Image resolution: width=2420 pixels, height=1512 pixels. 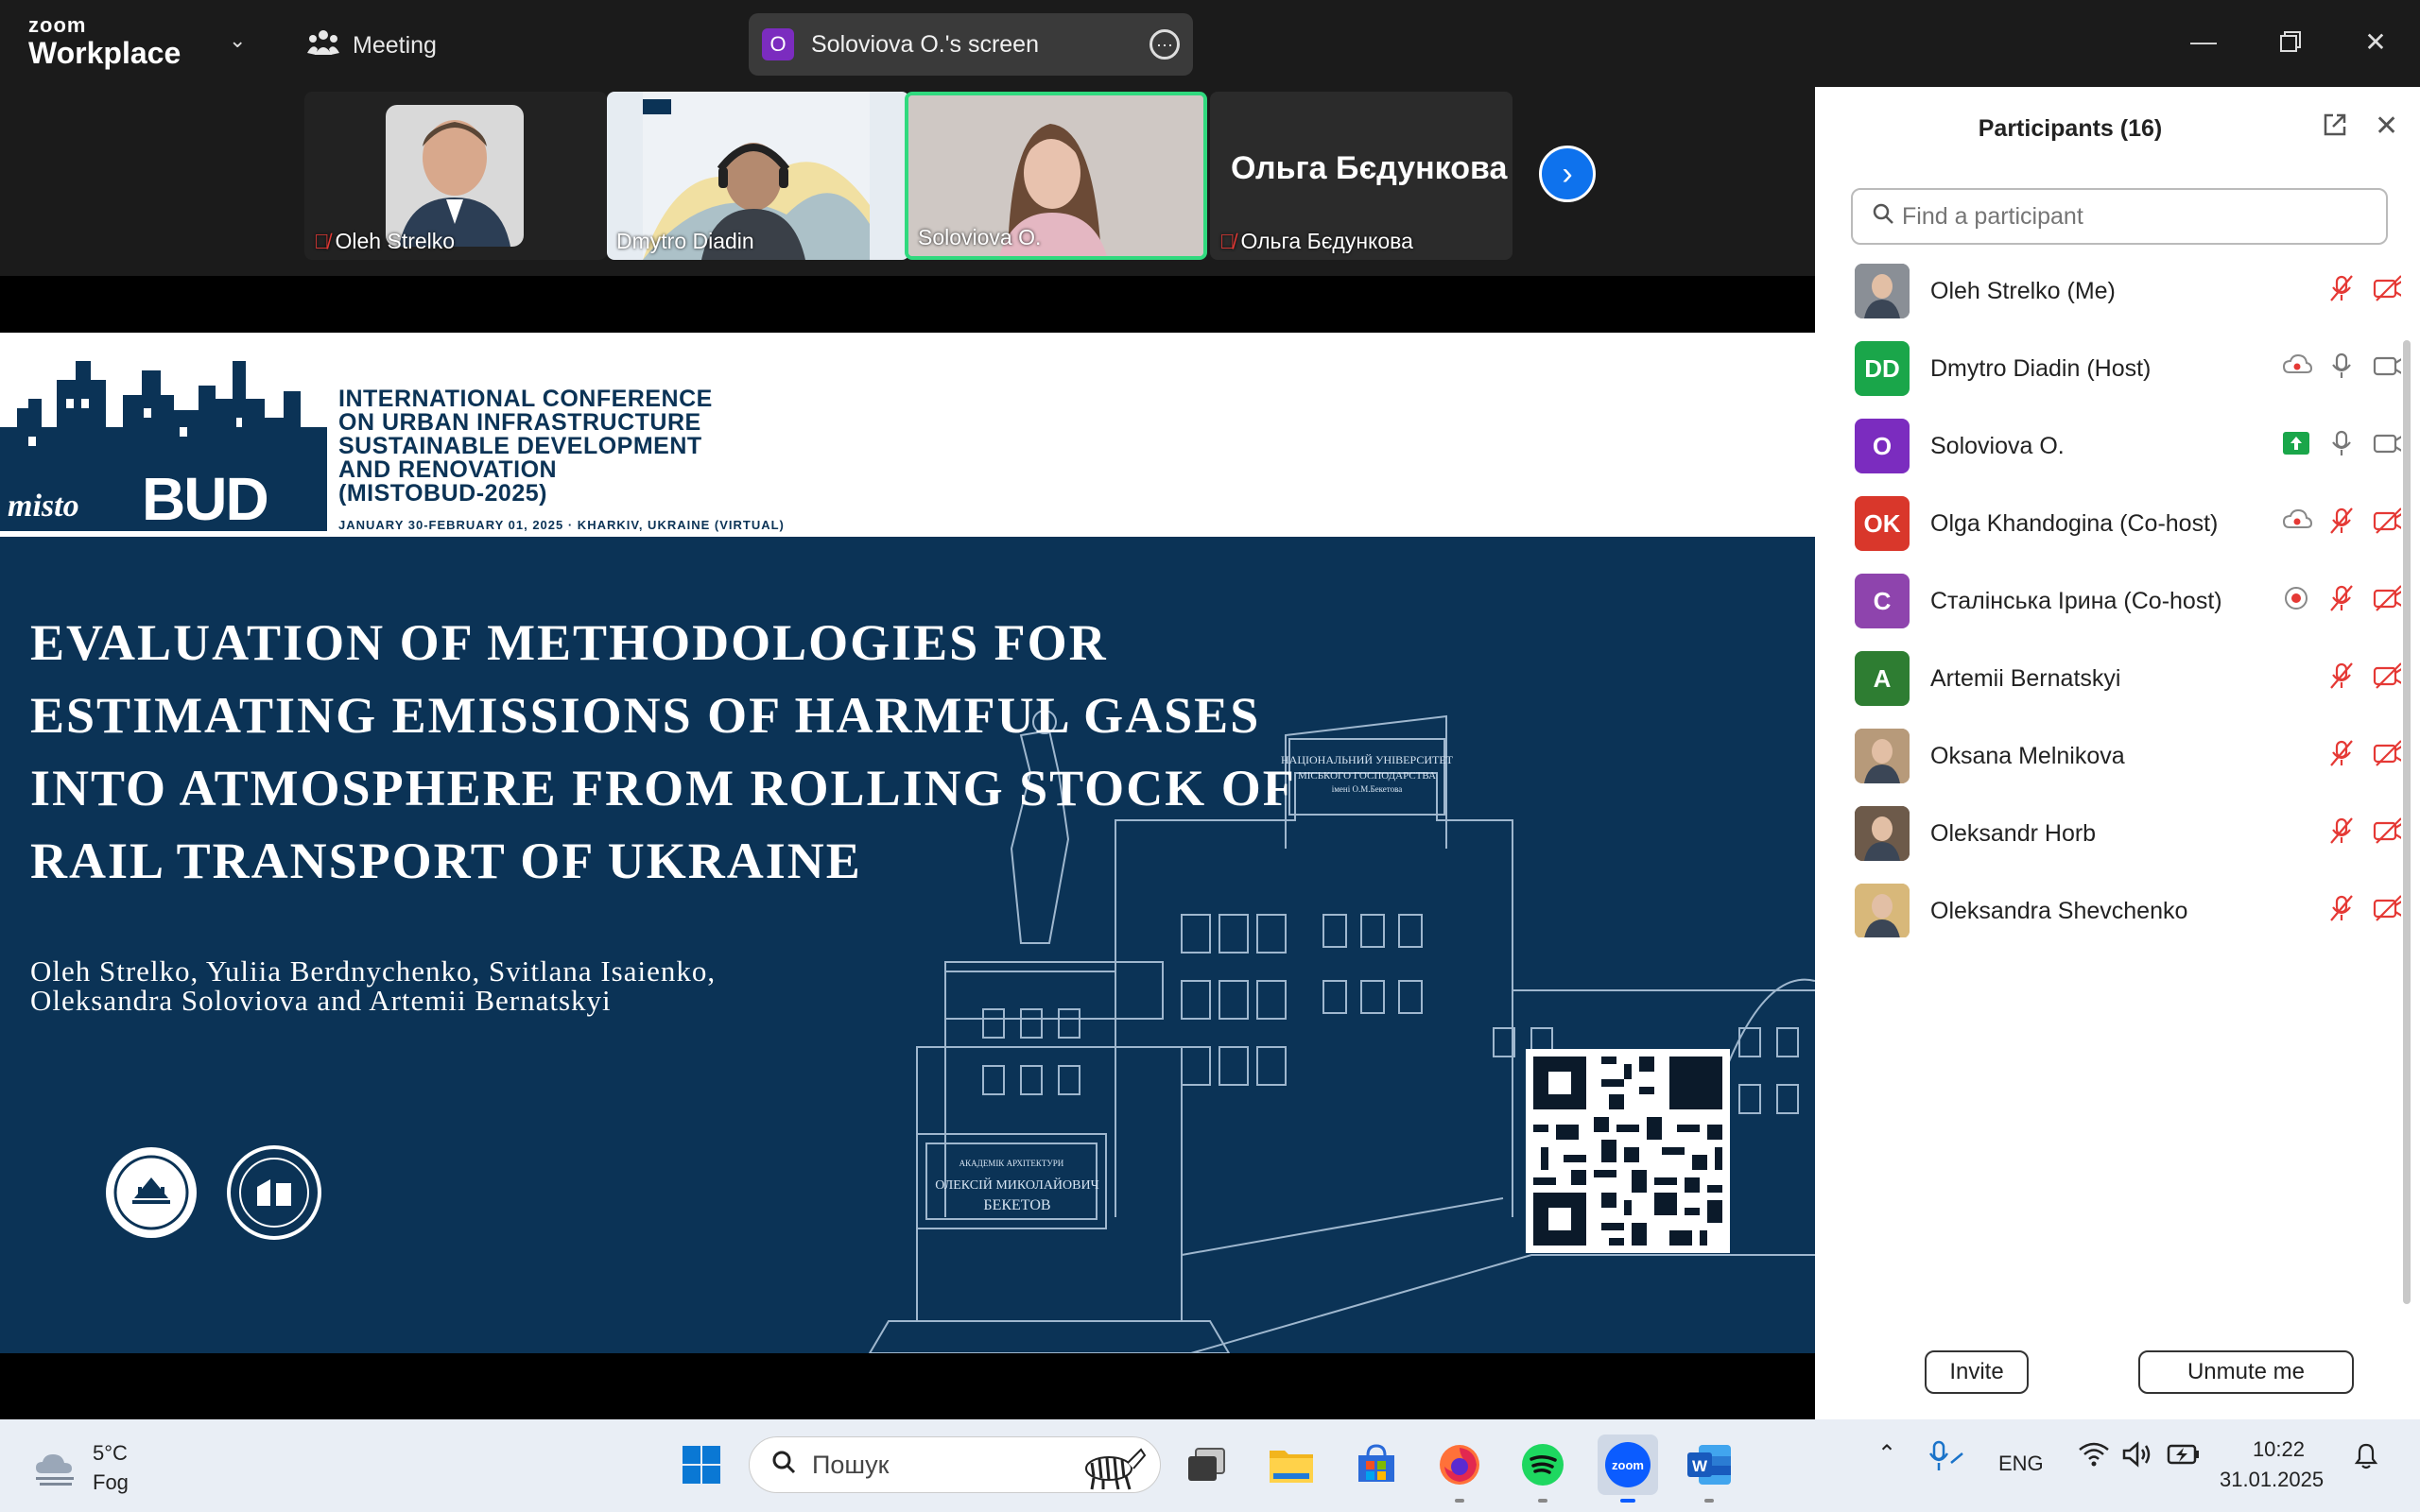 I want to click on participant-row: C Сталінська Ірина (Co-host), so click(x=2108, y=601).